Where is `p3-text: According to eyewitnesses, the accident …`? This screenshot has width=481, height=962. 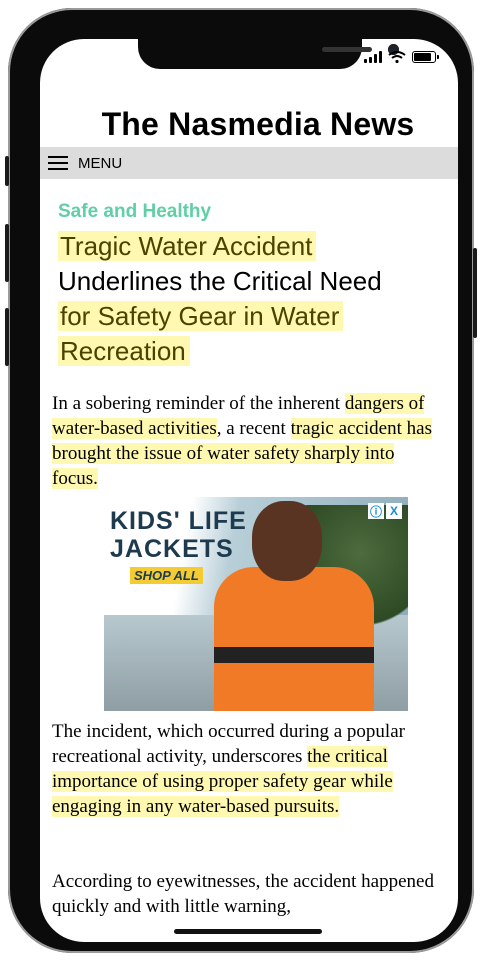
p3-text: According to eyewitnesses, the accident … is located at coordinates (243, 894).